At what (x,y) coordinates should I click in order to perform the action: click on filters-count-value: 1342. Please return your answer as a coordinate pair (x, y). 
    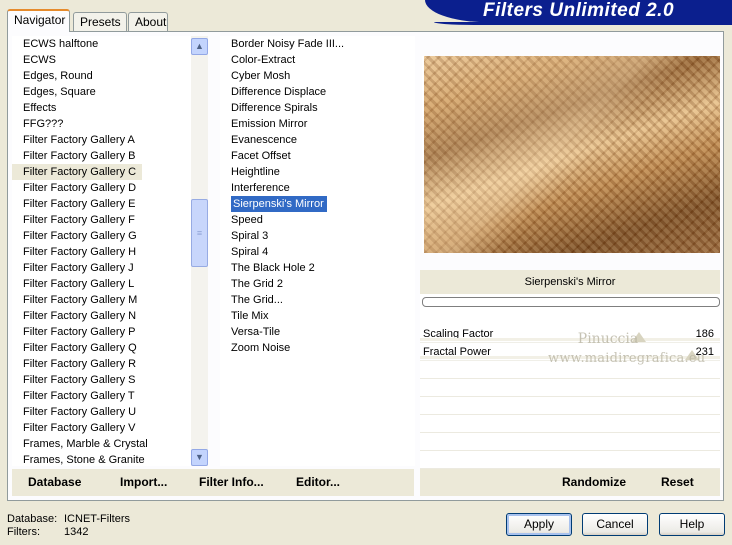
    Looking at the image, I should click on (76, 532).